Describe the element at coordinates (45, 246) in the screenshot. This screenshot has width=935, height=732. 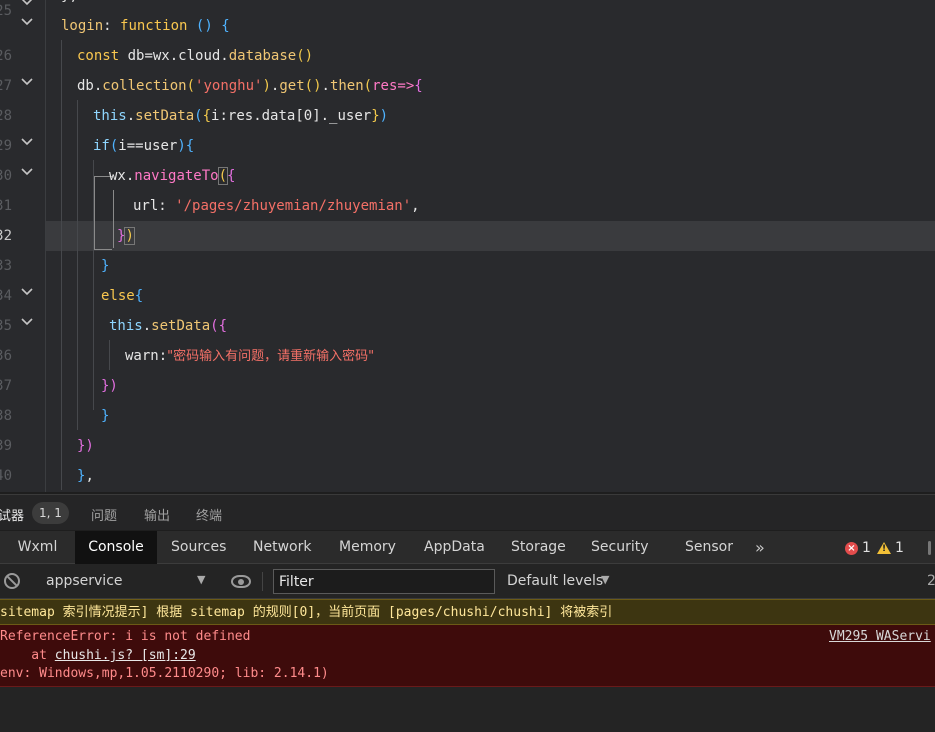
I see `gutter-divider` at that location.